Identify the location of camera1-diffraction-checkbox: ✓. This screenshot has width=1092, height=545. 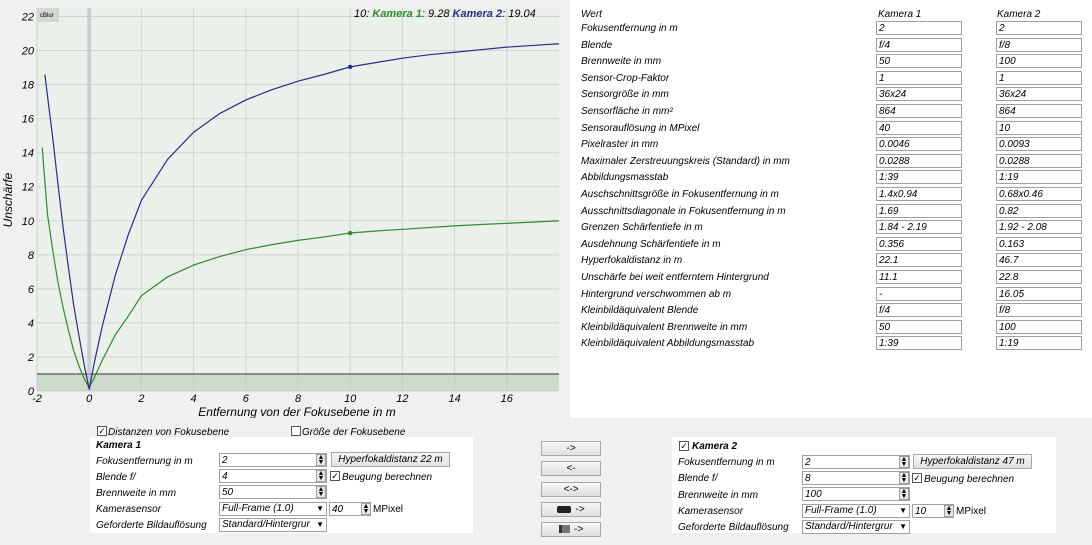
(335, 476).